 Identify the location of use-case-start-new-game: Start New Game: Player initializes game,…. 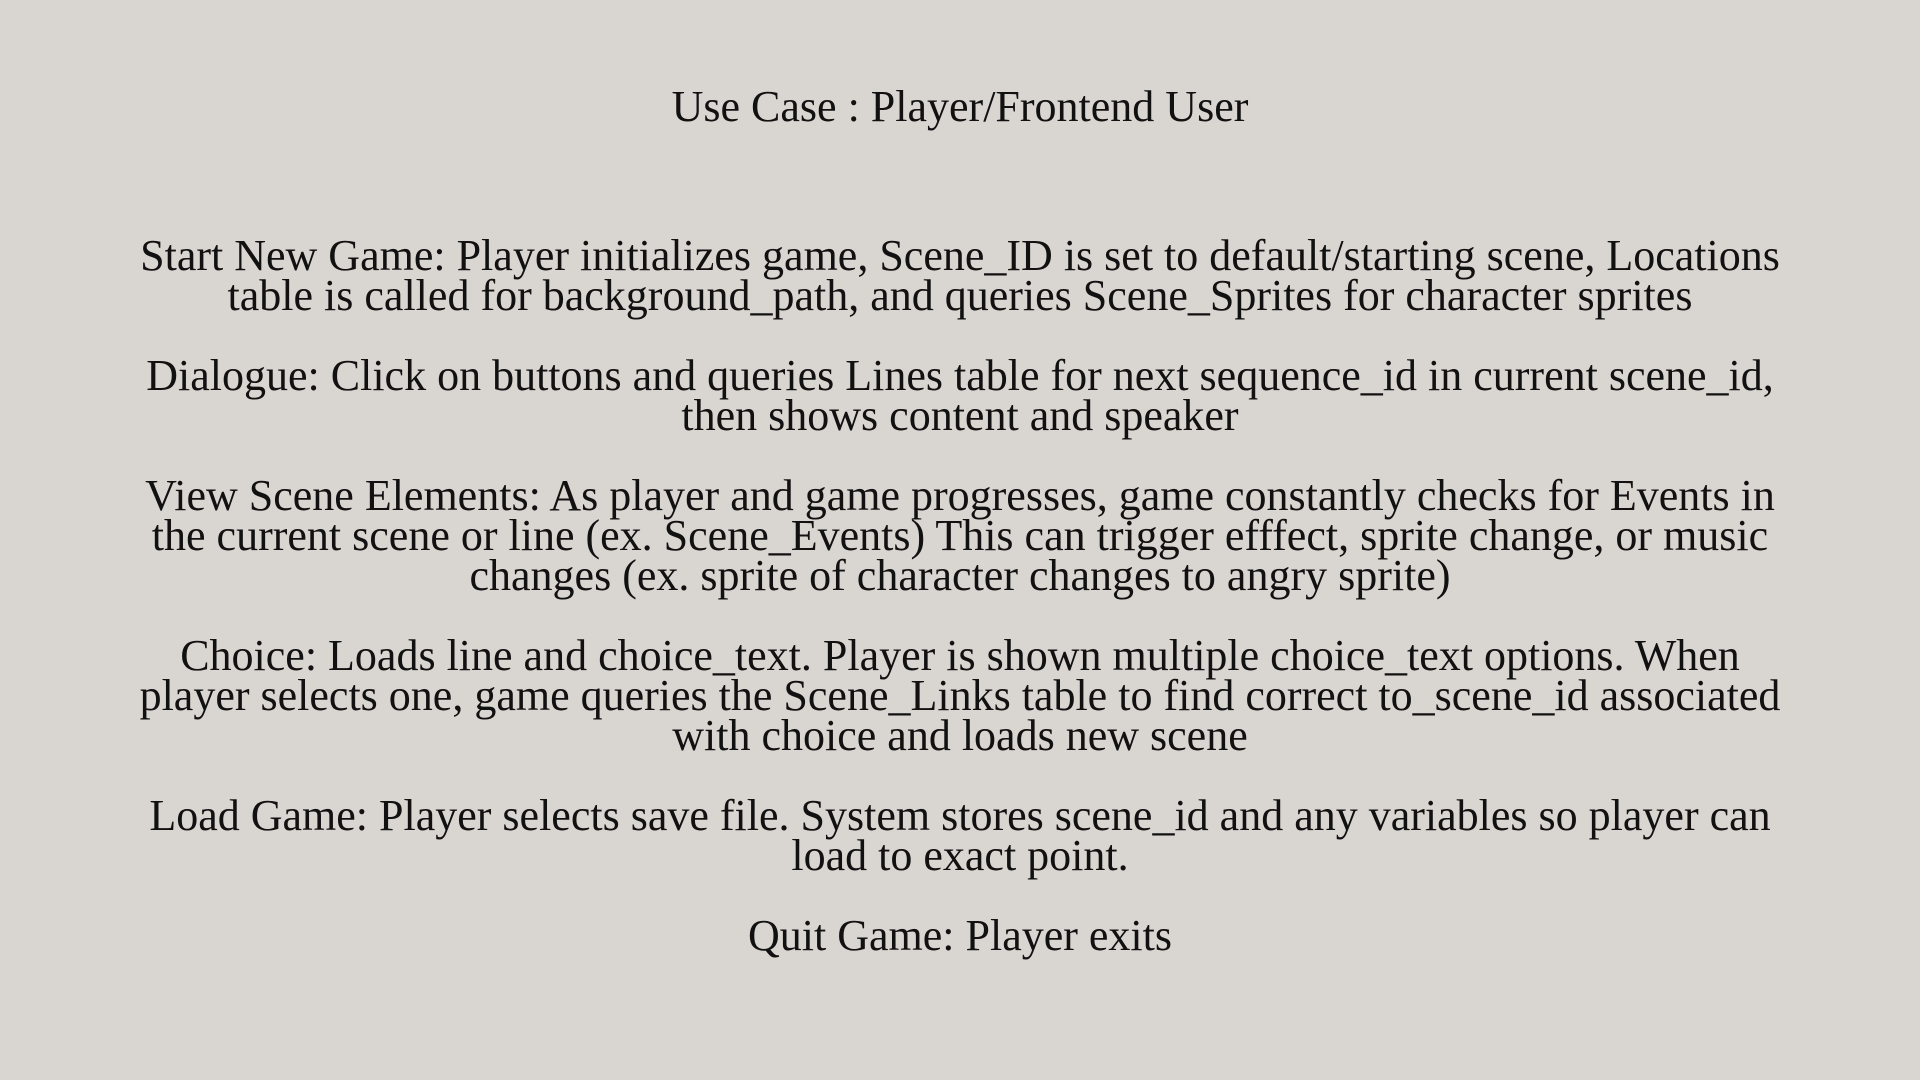
(960, 275).